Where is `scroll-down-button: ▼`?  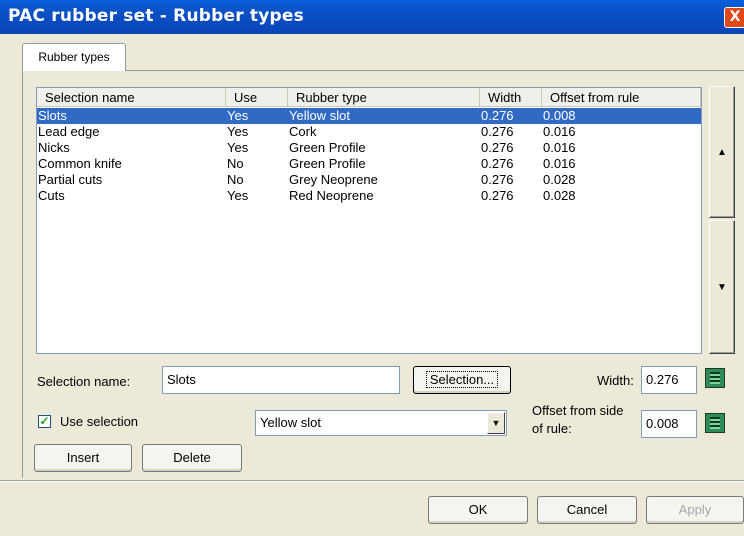
scroll-down-button: ▼ is located at coordinates (722, 287).